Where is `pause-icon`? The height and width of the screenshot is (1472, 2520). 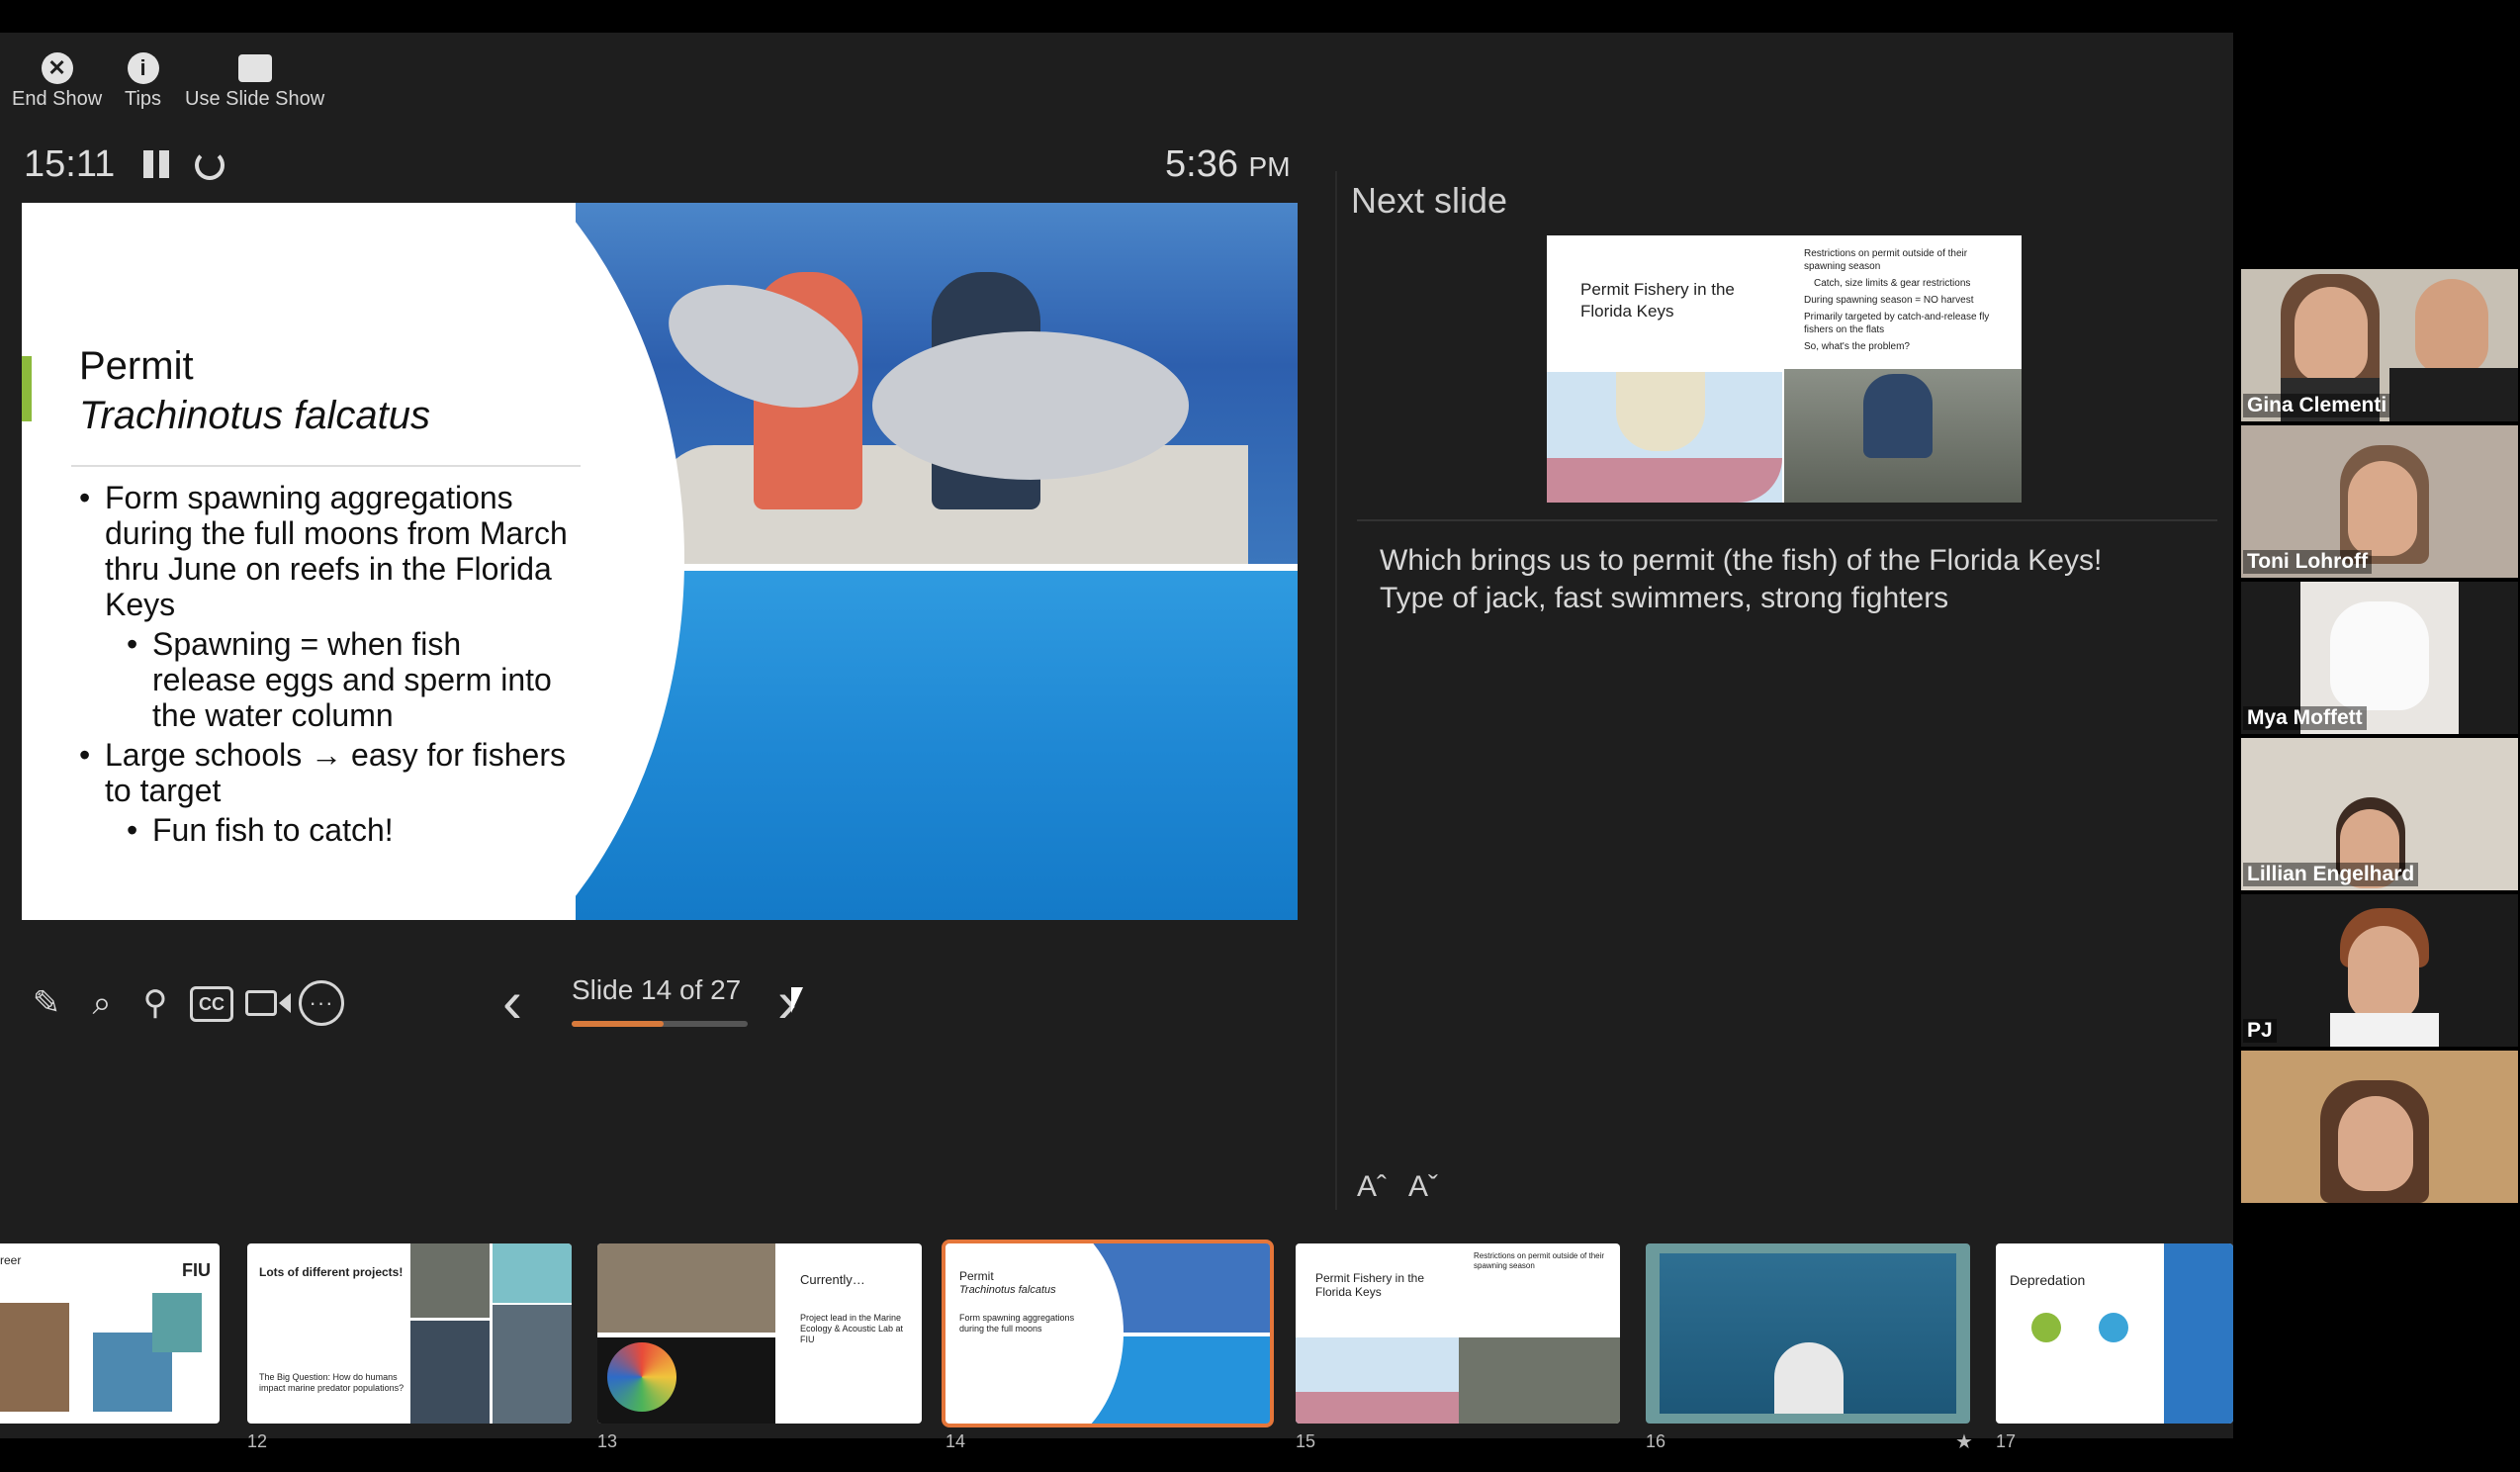 pause-icon is located at coordinates (157, 164).